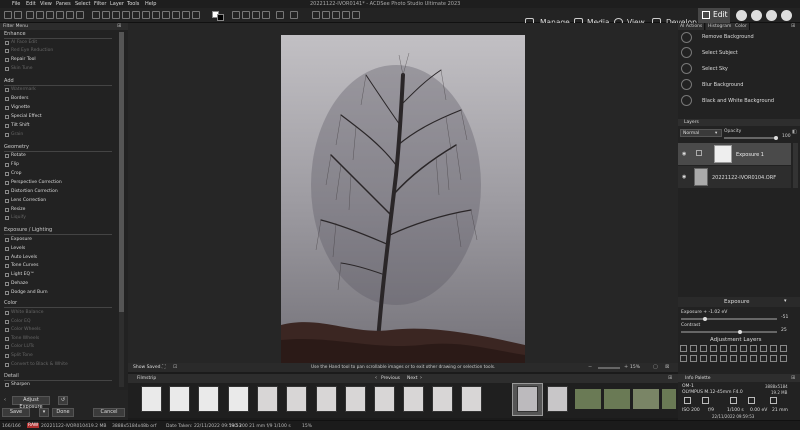 This screenshot has width=800, height=430. Describe the element at coordinates (24, 42) in the screenshot. I see `menu-ai-face-edit: AI Face Edit` at that location.